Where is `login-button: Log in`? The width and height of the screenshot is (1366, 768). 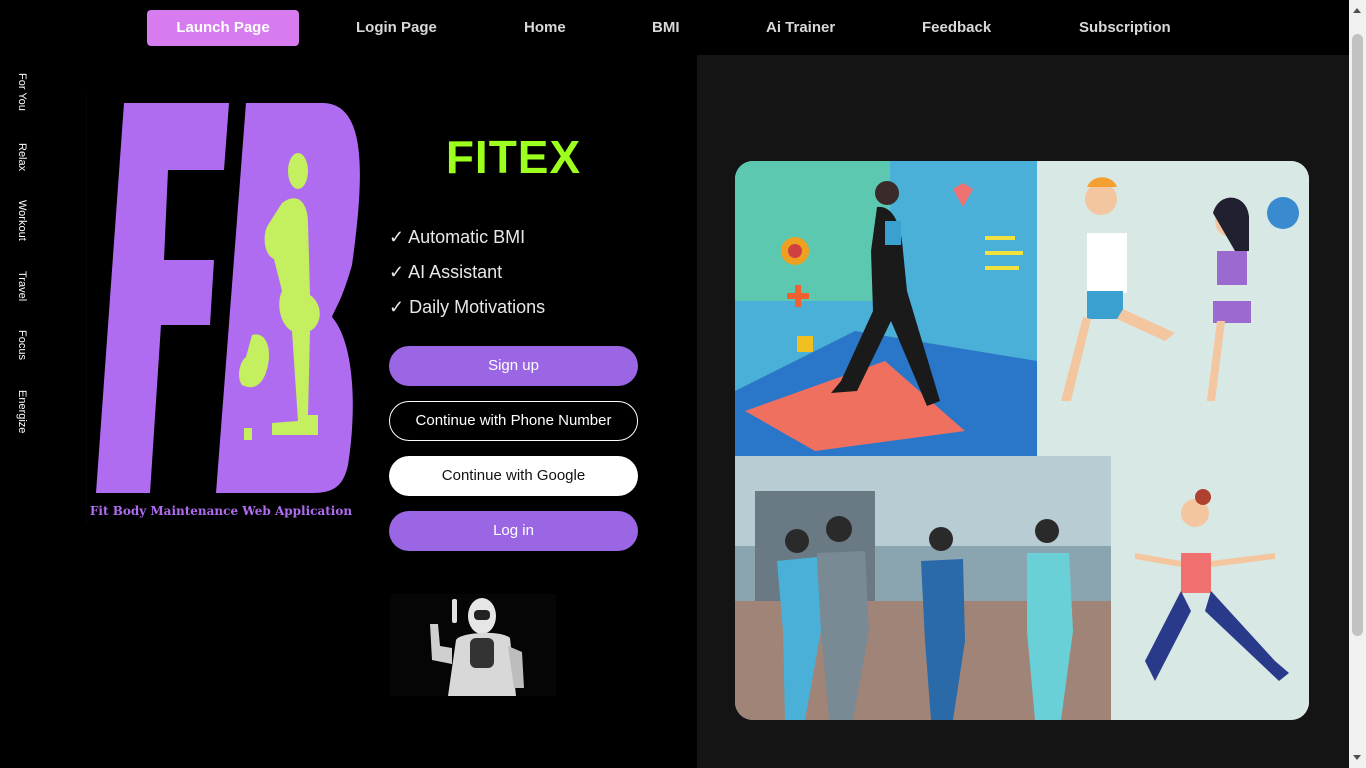 login-button: Log in is located at coordinates (513, 531).